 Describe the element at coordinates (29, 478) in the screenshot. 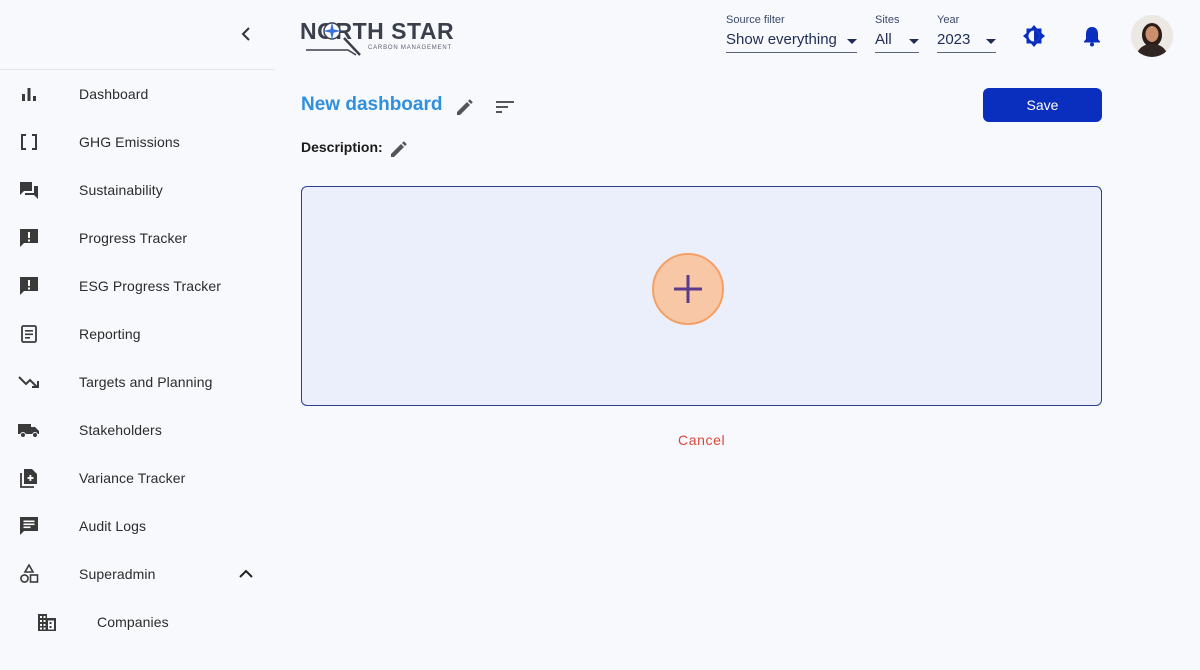

I see `note-add-icon` at that location.